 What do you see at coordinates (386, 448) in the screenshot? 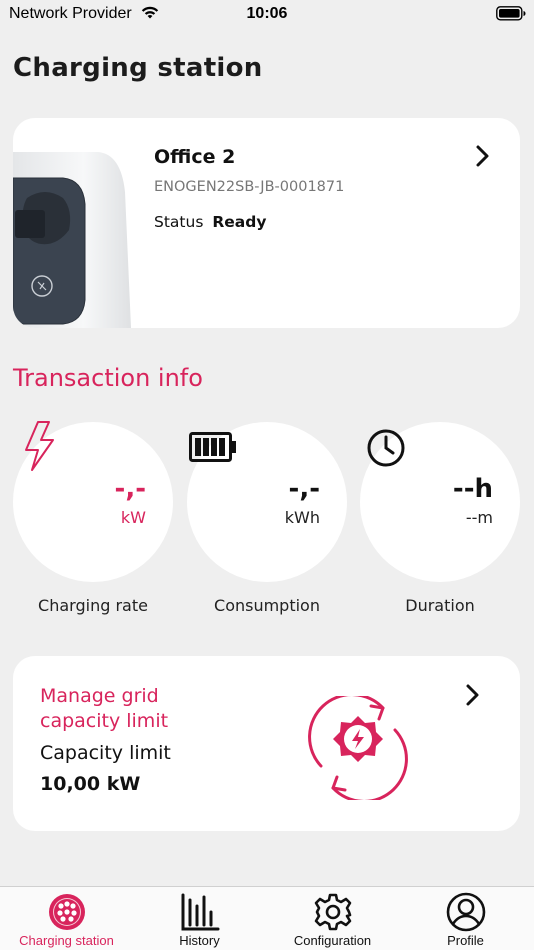
I see `clock-icon` at bounding box center [386, 448].